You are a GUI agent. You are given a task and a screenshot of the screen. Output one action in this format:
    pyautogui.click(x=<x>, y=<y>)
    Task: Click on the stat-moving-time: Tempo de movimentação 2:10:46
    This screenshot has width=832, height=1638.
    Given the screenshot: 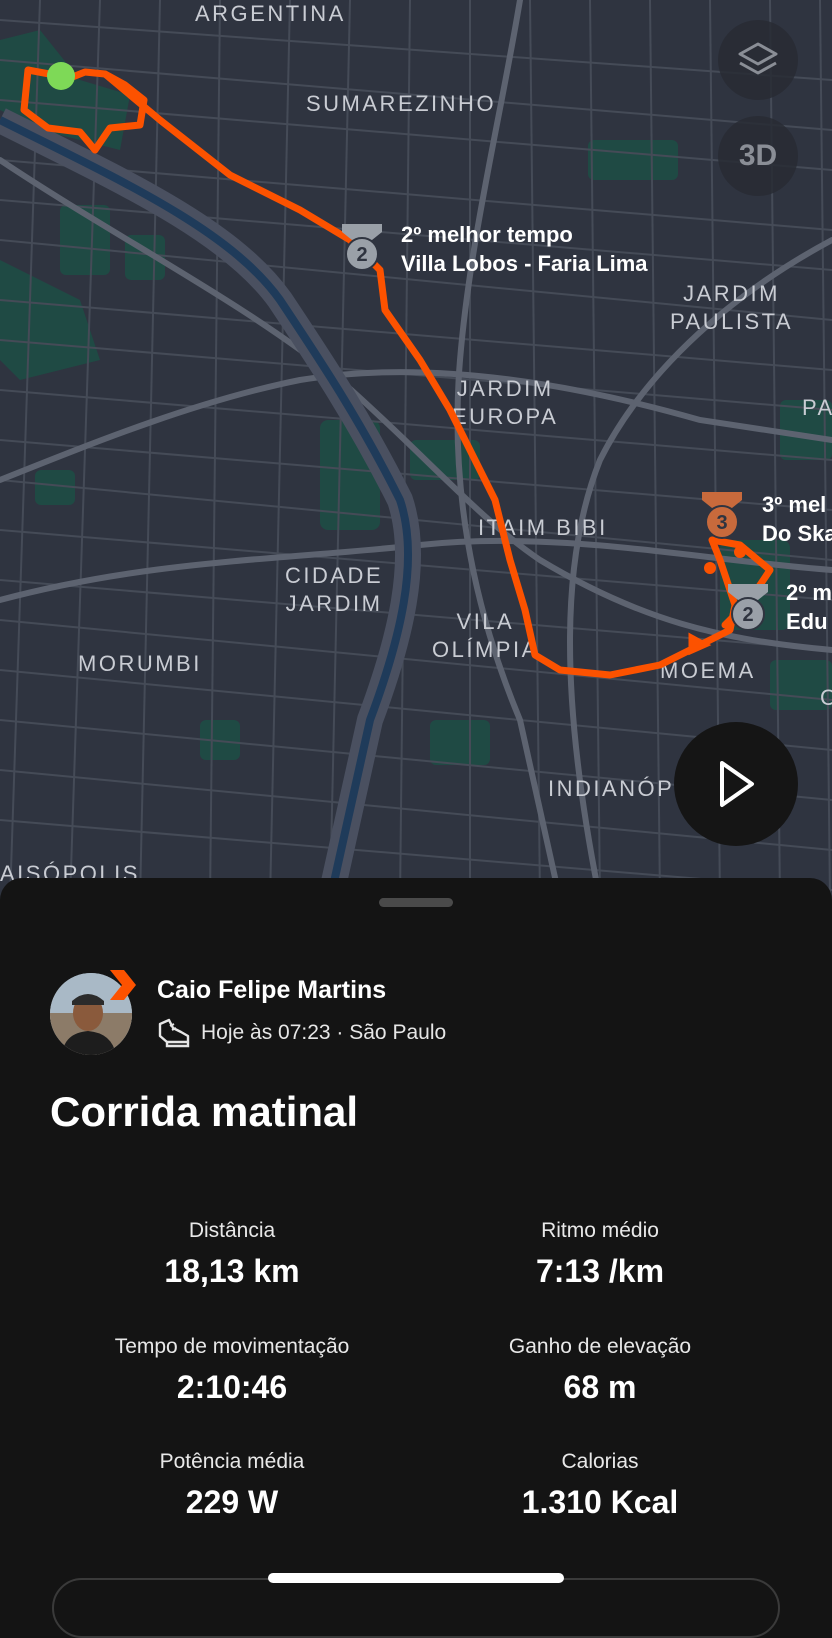 What is the action you would take?
    pyautogui.click(x=232, y=1371)
    